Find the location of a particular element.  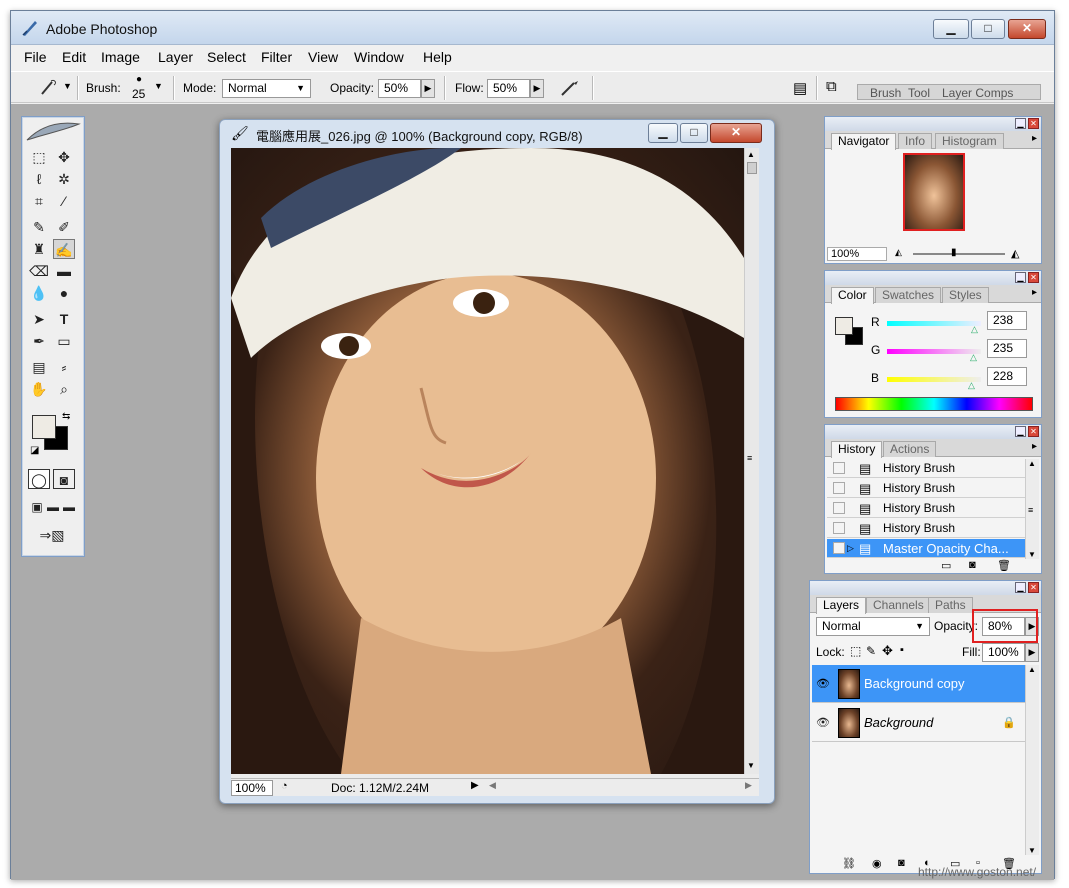

healing-brush-tool-icon: ✎ is located at coordinates (39, 227).